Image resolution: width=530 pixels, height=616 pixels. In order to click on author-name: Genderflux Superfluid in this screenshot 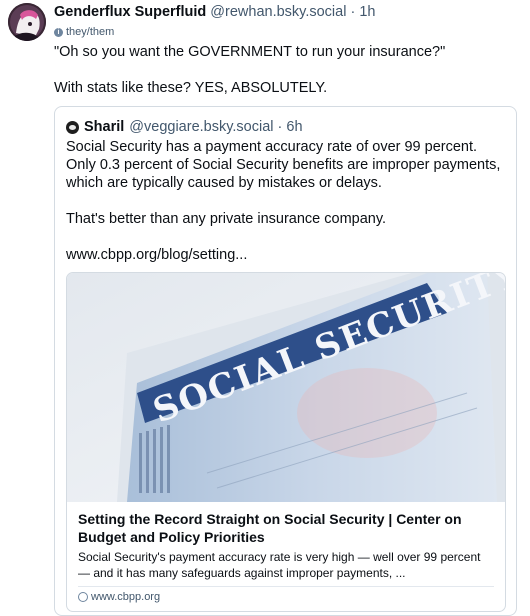, I will do `click(130, 12)`.